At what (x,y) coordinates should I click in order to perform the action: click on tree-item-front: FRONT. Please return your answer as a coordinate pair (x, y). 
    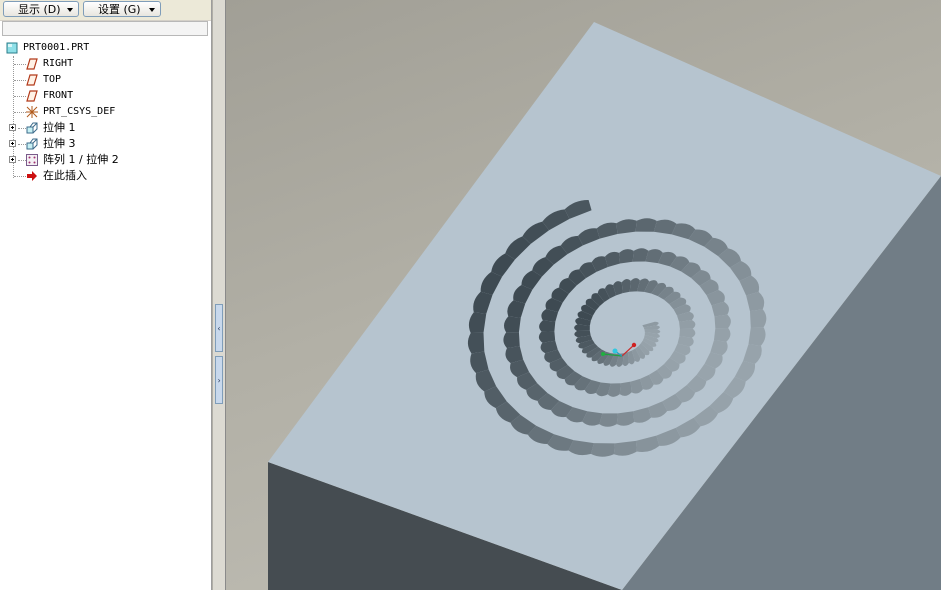
    Looking at the image, I should click on (105, 96).